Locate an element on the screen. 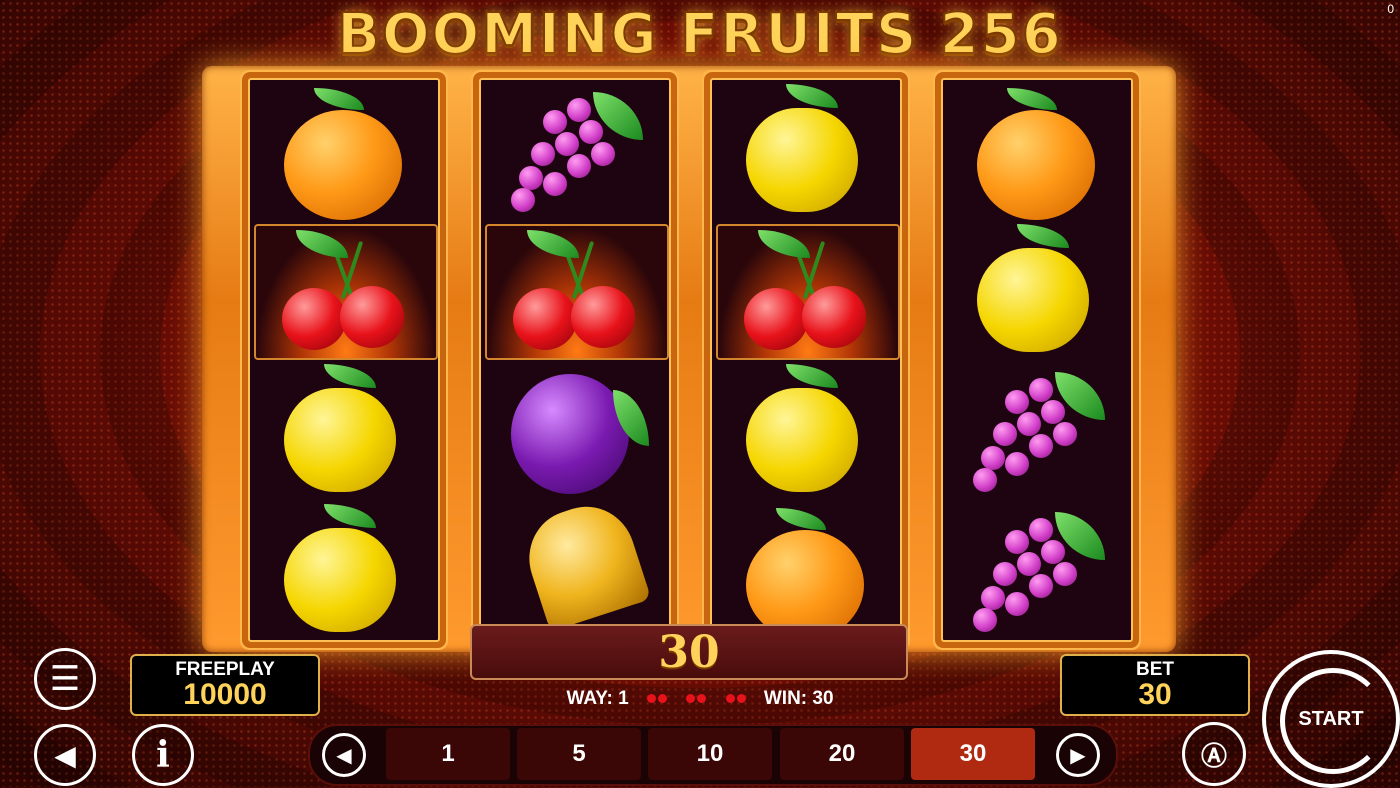 The image size is (1400, 788). bet-option-1: 1 is located at coordinates (448, 754).